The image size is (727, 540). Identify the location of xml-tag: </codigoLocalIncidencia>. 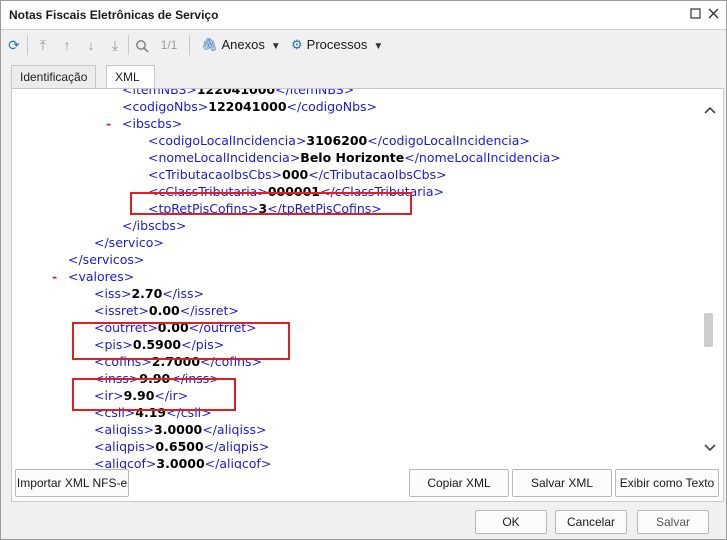
(448, 140).